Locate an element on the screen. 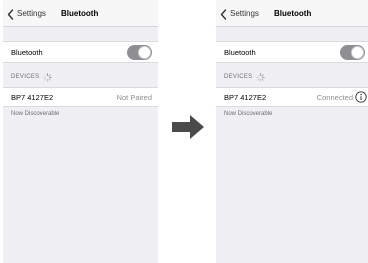  right-arrow-icon is located at coordinates (188, 127).